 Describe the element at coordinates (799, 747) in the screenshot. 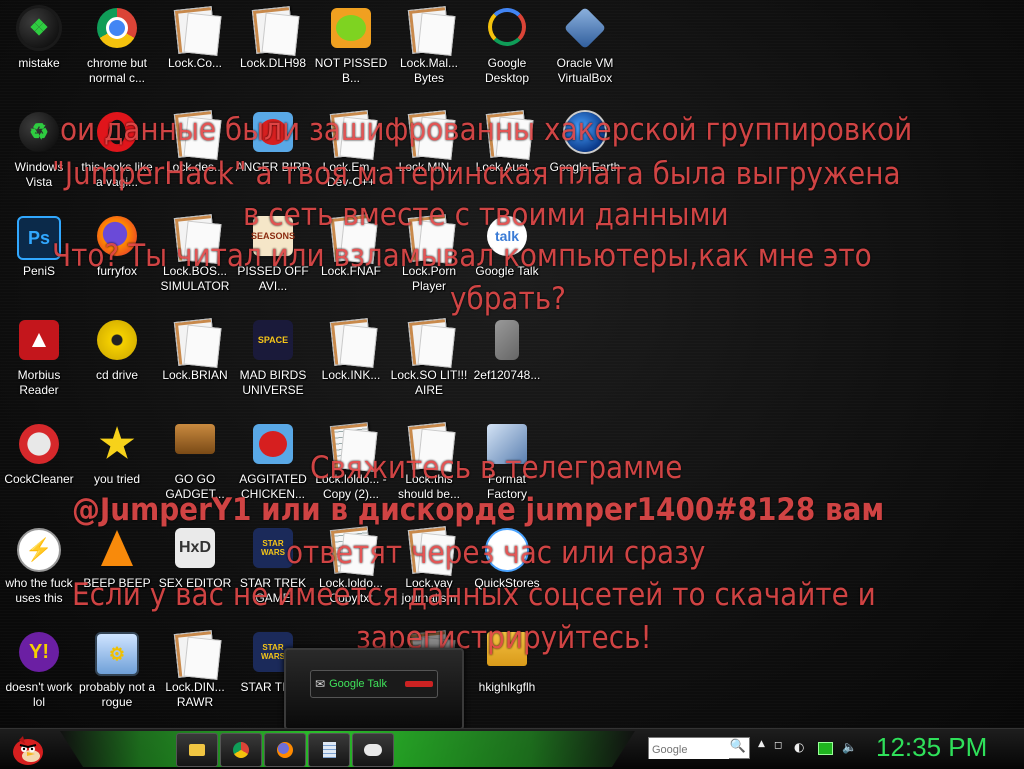

I see `network-icon: ◐` at that location.